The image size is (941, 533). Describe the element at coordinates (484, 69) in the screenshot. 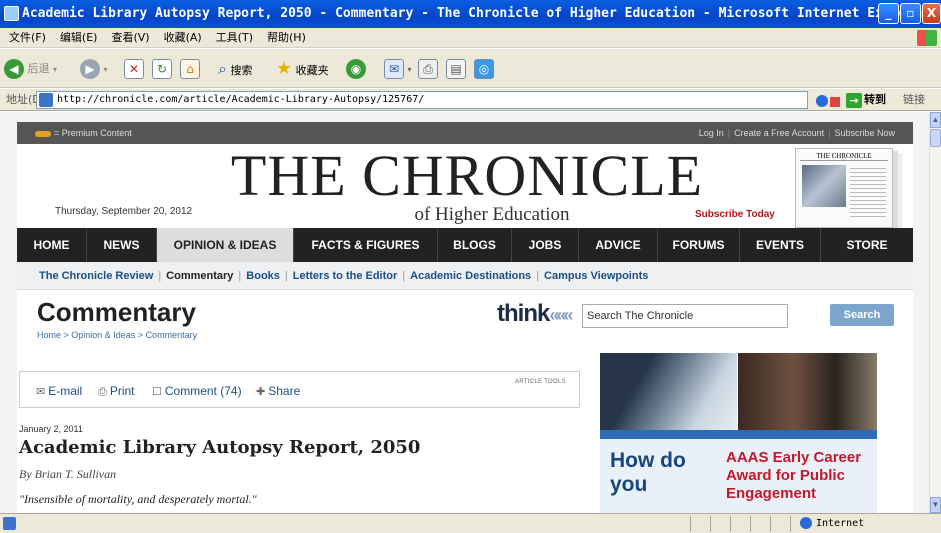

I see `messenger-button: ◎` at that location.